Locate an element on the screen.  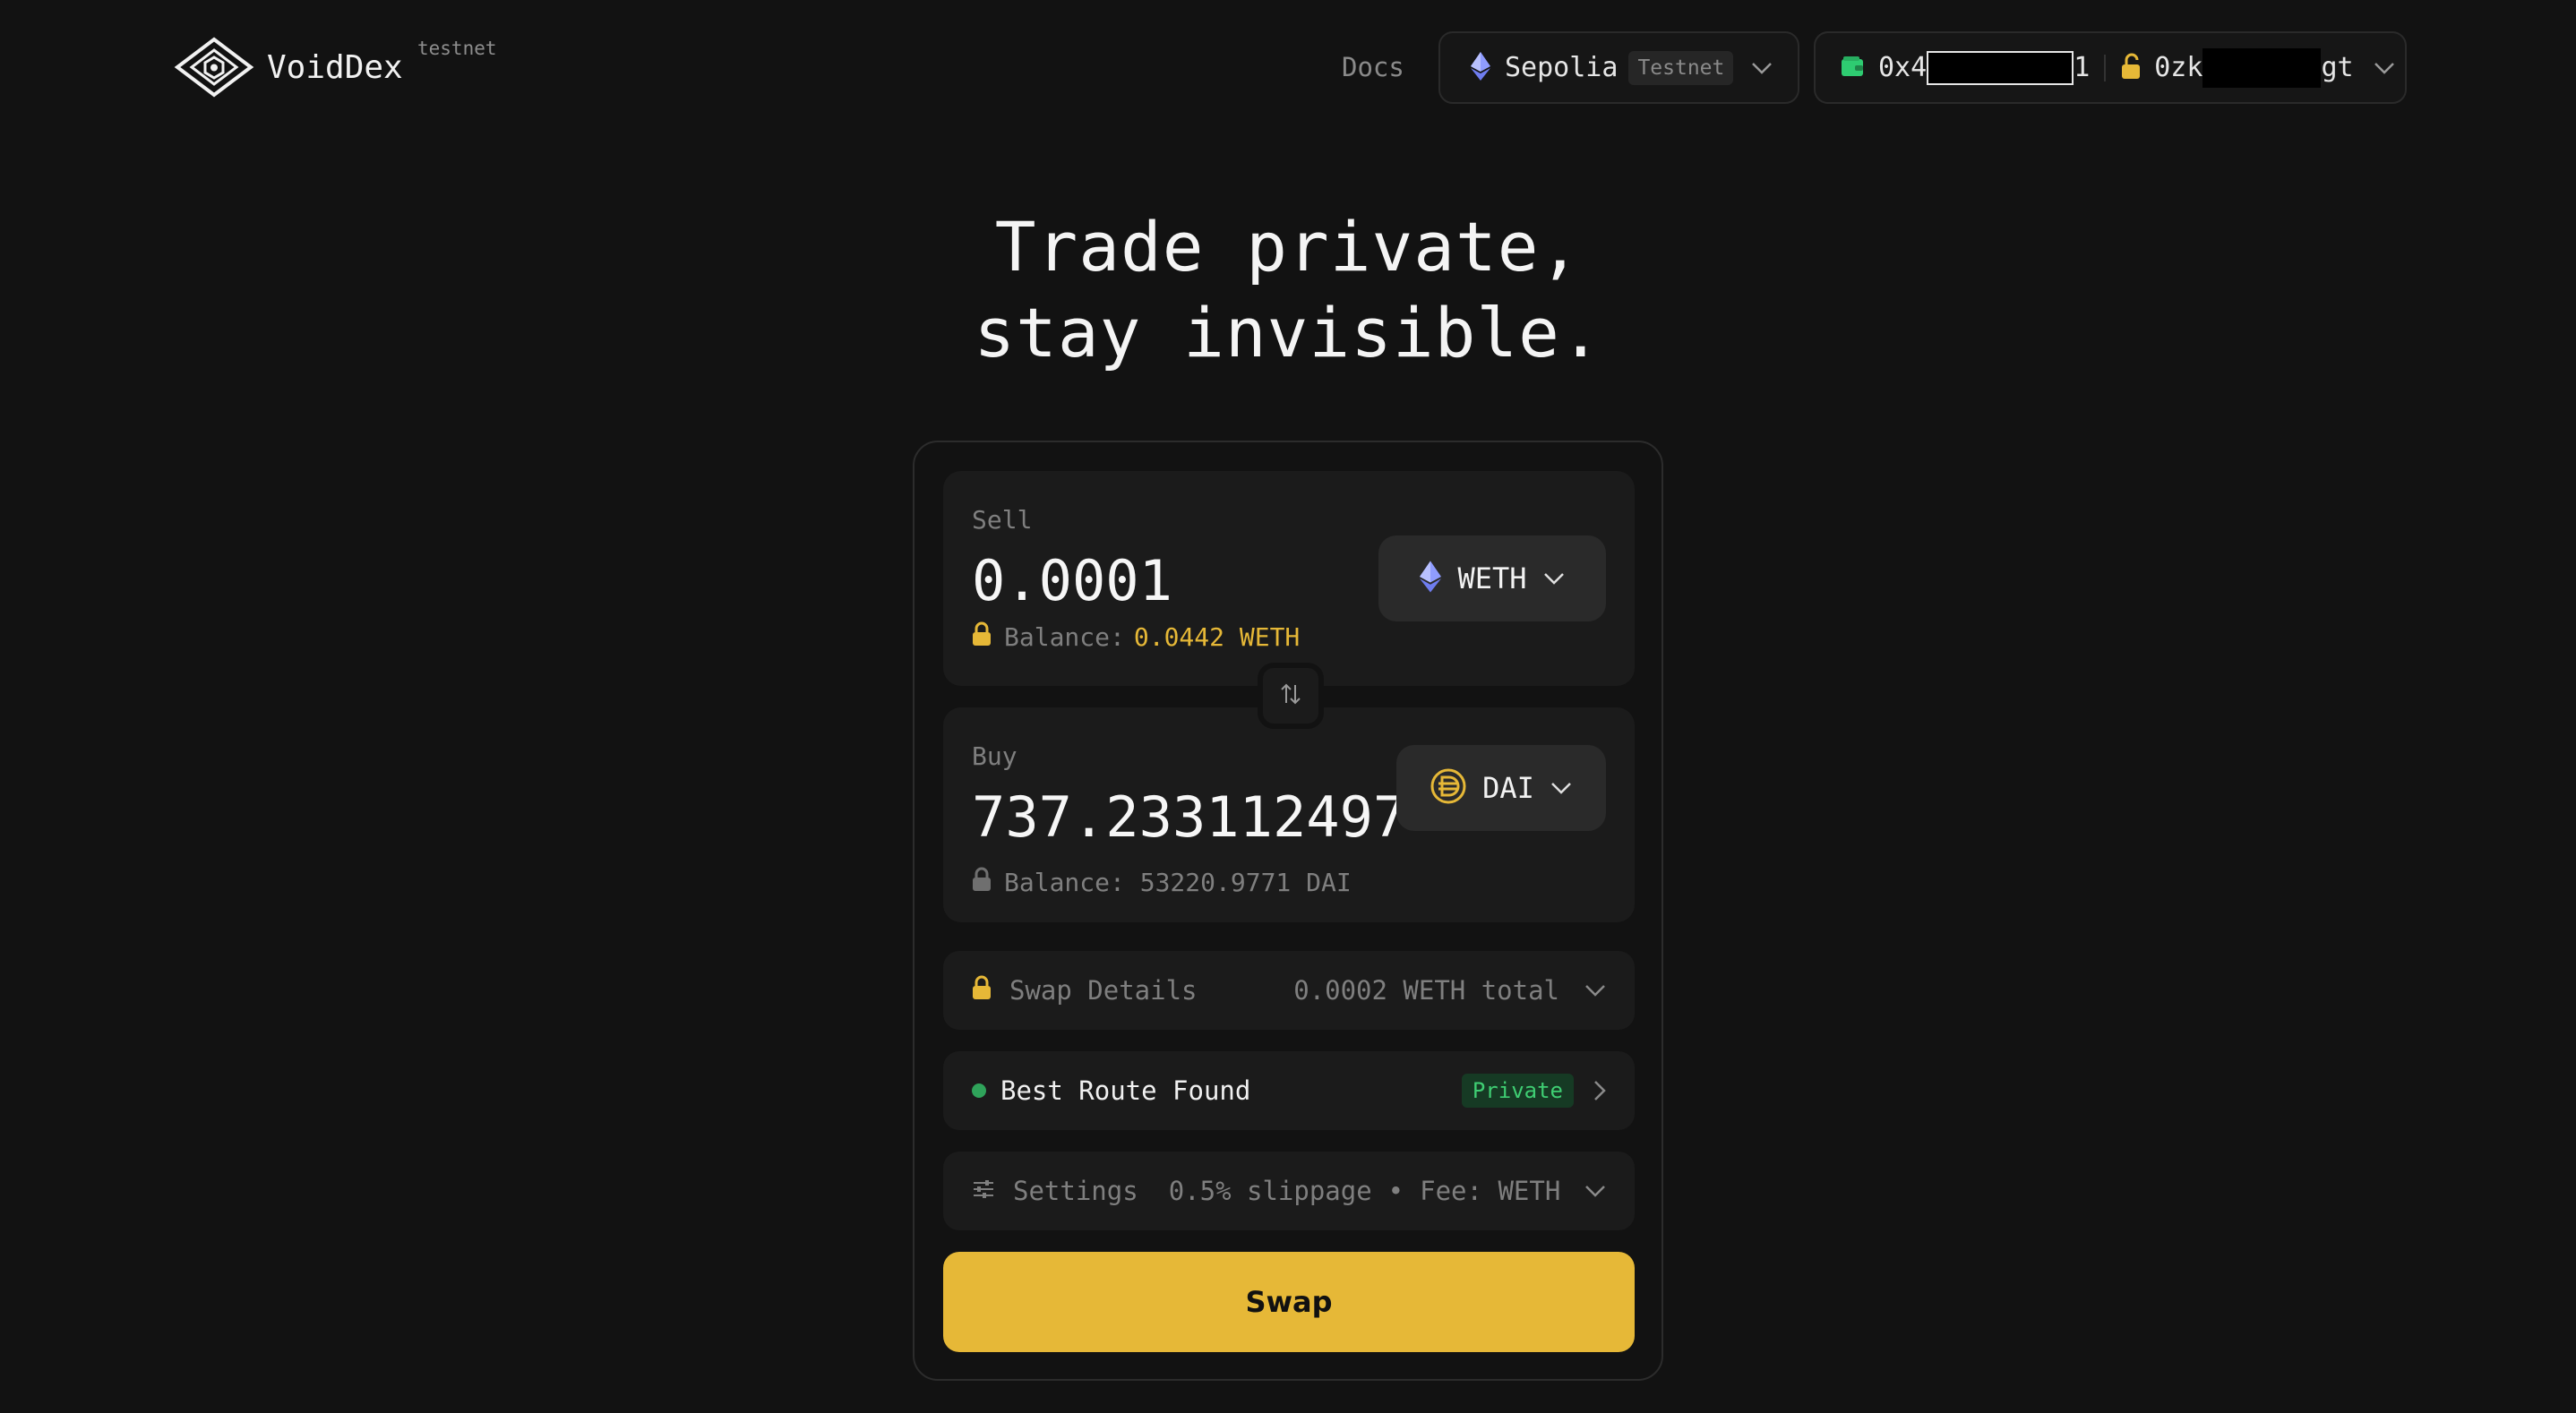
sell-token-selector: WETH is located at coordinates (1492, 578).